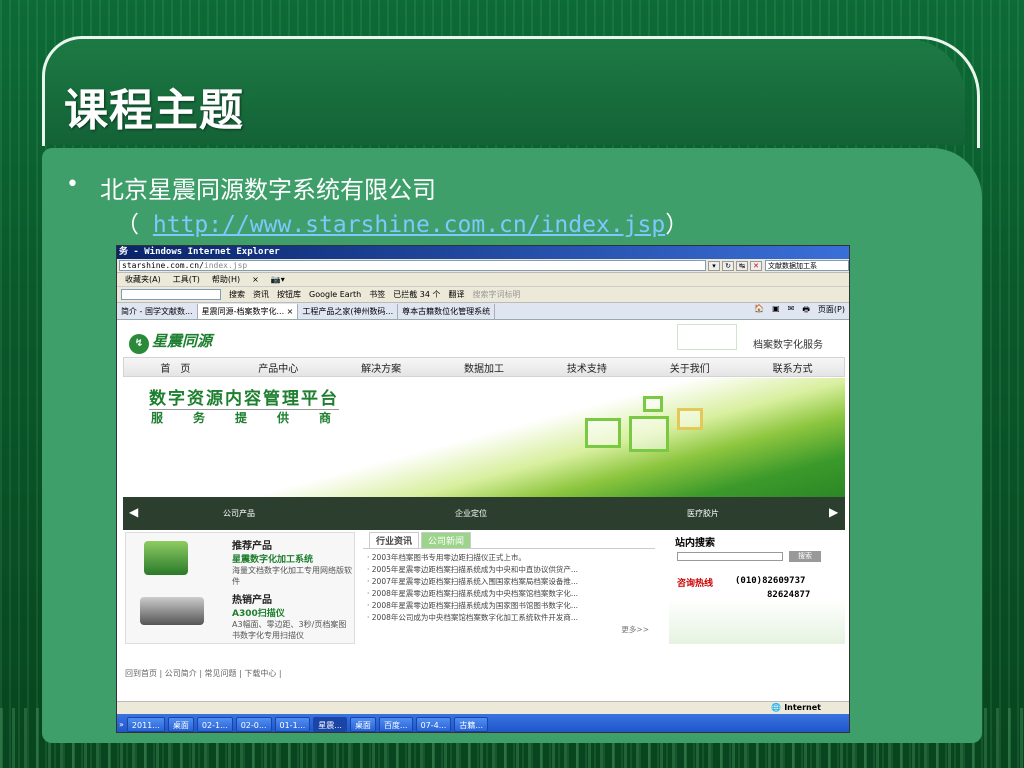 This screenshot has height=768, width=1024. I want to click on address-path: index.jsp, so click(225, 265).